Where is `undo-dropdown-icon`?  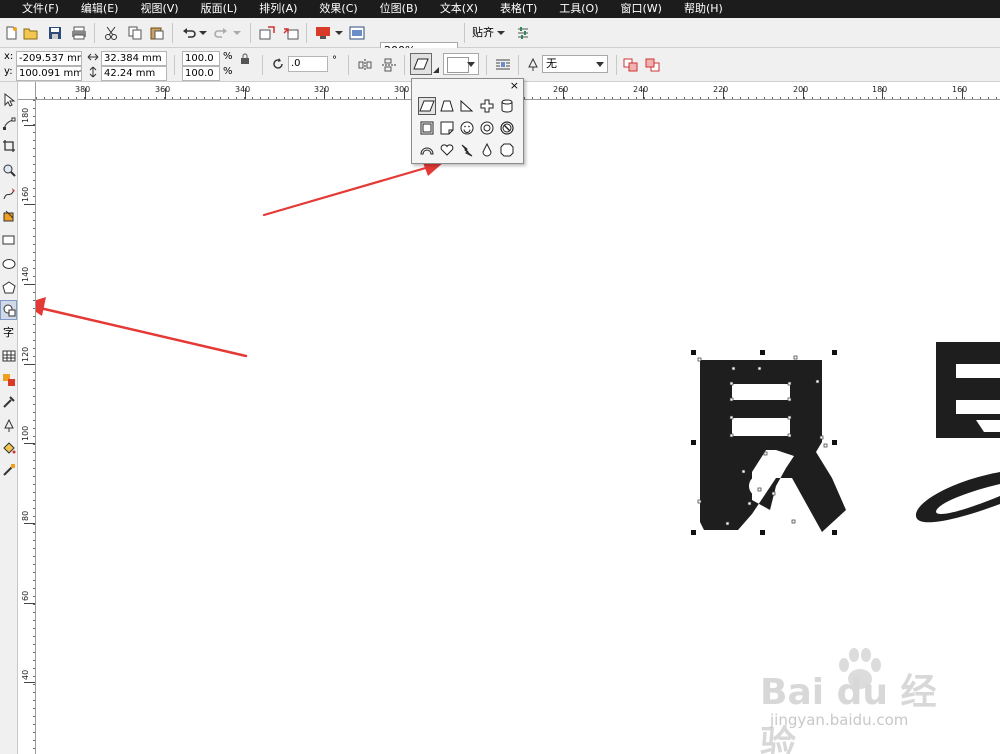
undo-dropdown-icon is located at coordinates (203, 33).